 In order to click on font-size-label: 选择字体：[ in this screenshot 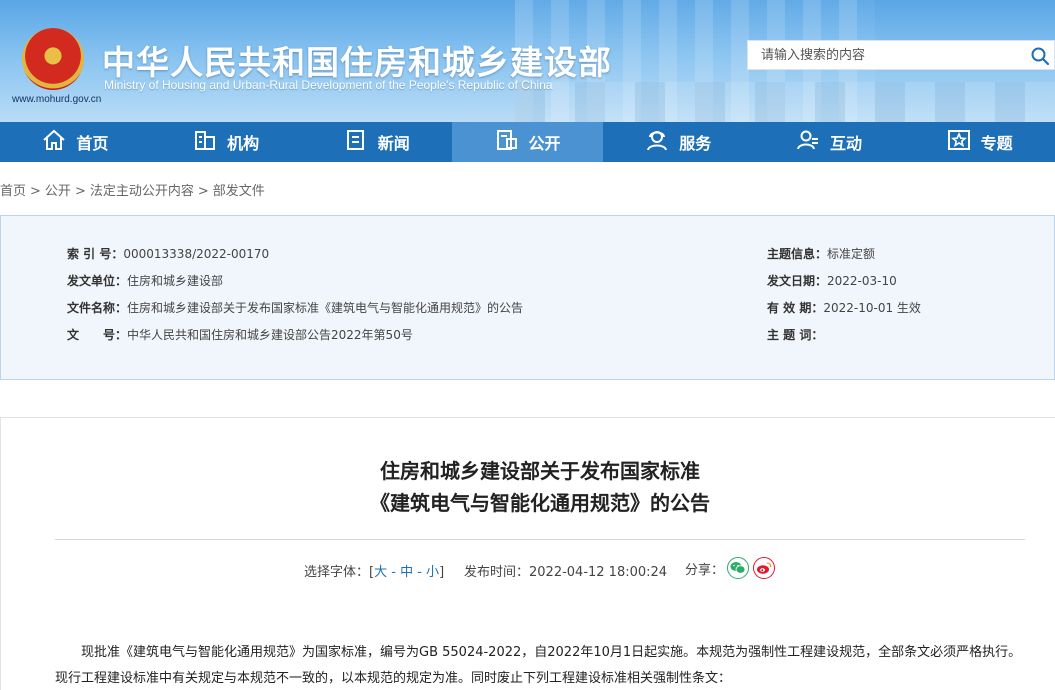, I will do `click(339, 572)`.